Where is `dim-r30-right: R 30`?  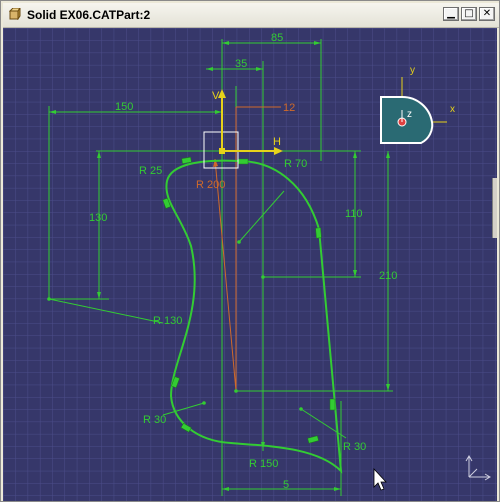
dim-r30-right: R 30 is located at coordinates (354, 447).